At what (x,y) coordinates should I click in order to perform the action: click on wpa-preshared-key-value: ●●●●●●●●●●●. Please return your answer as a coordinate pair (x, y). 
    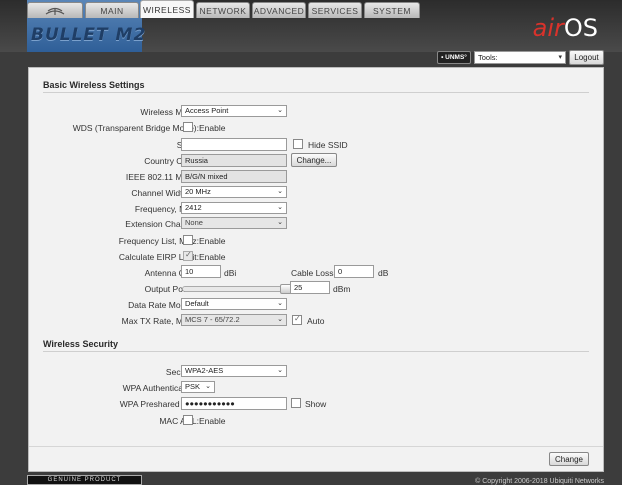
    Looking at the image, I should click on (210, 403).